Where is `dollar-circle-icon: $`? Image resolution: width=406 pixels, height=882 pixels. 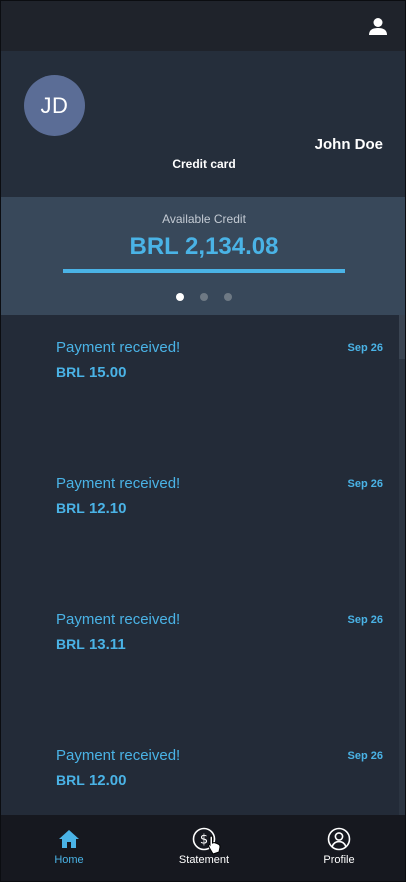
dollar-circle-icon: $ is located at coordinates (204, 839).